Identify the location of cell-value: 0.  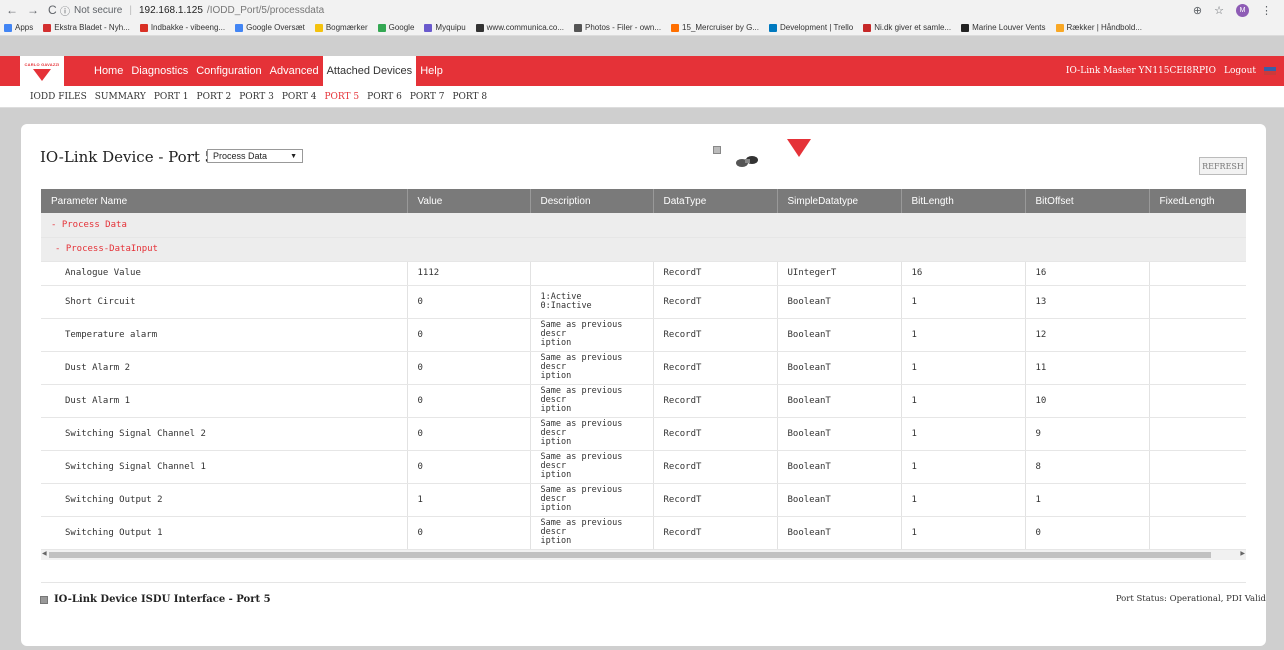
(469, 467).